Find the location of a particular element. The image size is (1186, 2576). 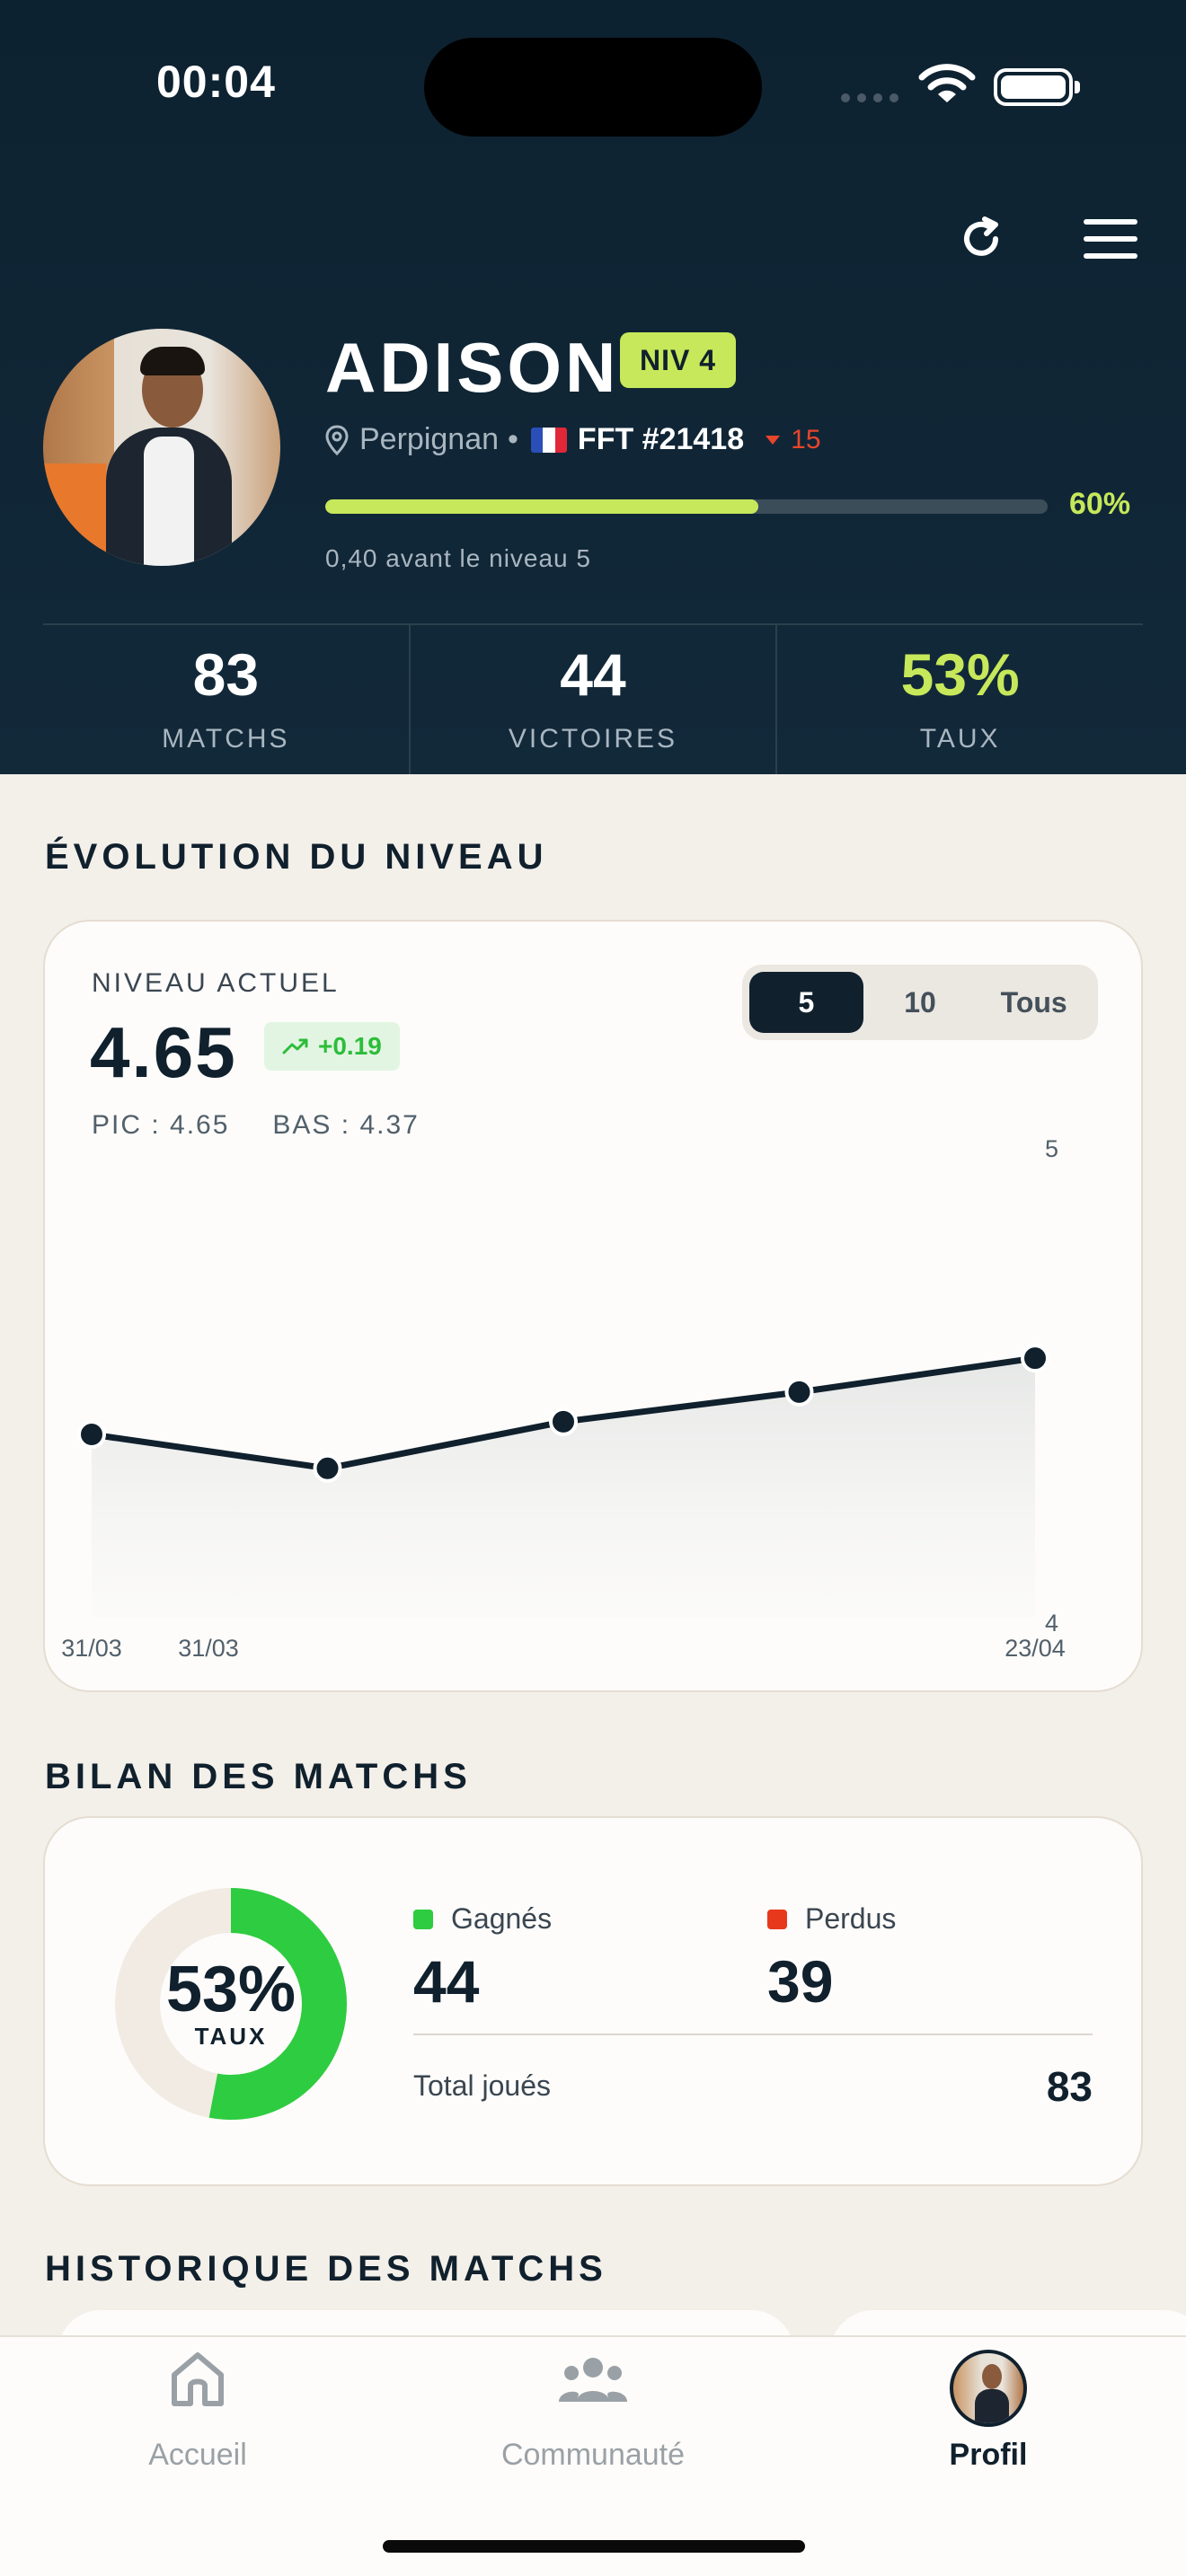

y-tick-label: 5 is located at coordinates (1051, 1148).